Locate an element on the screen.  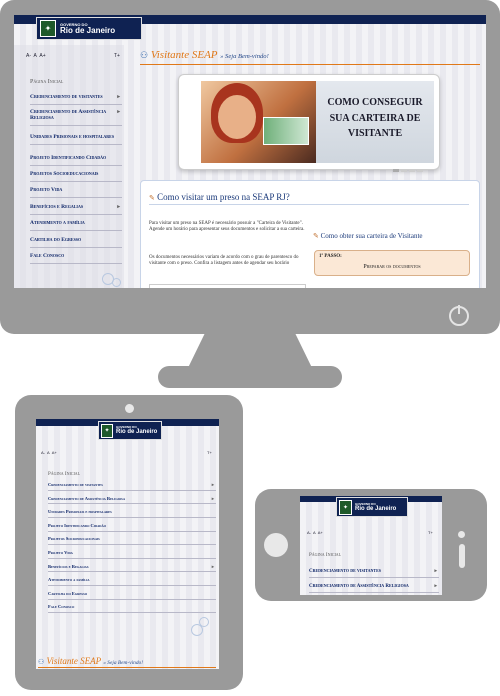
menu-item-label: Benefícios e Regalias is located at coordinates (68, 566).